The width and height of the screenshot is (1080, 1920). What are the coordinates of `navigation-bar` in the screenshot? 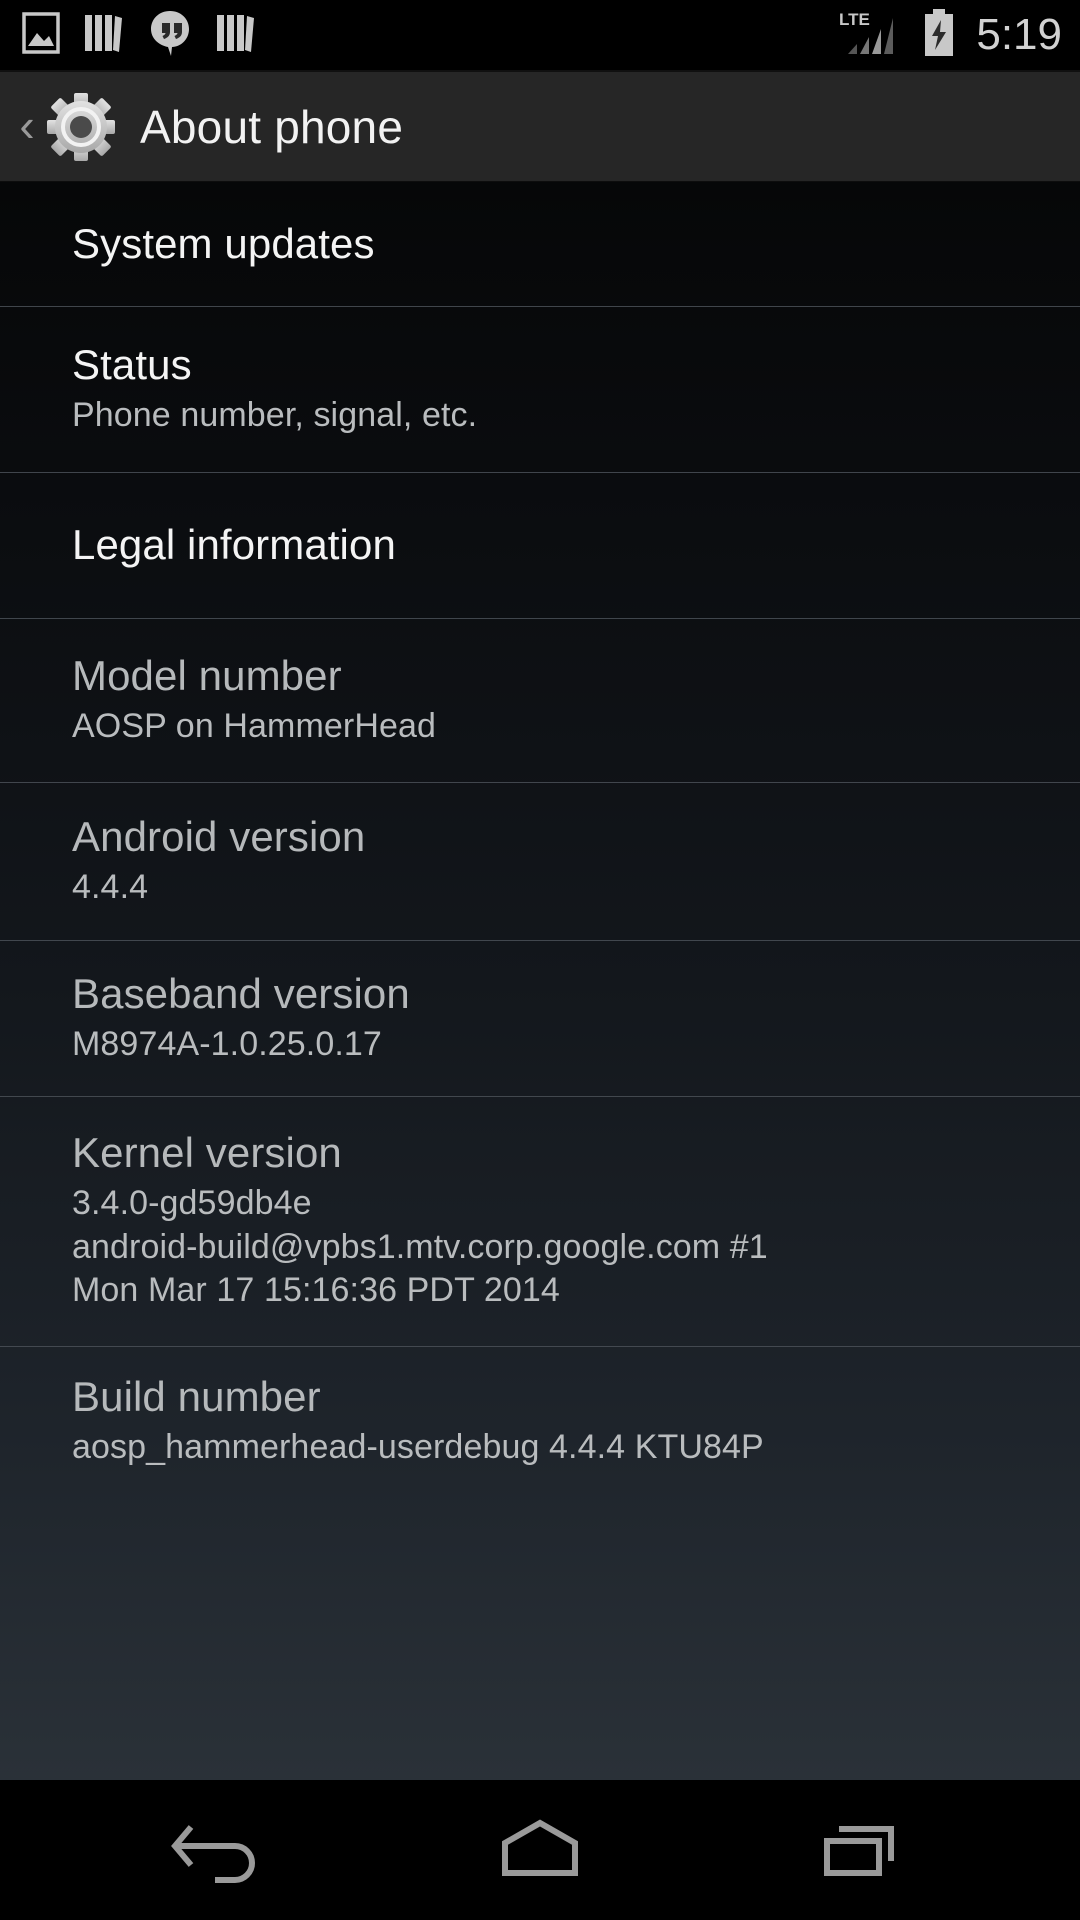 It's located at (540, 1850).